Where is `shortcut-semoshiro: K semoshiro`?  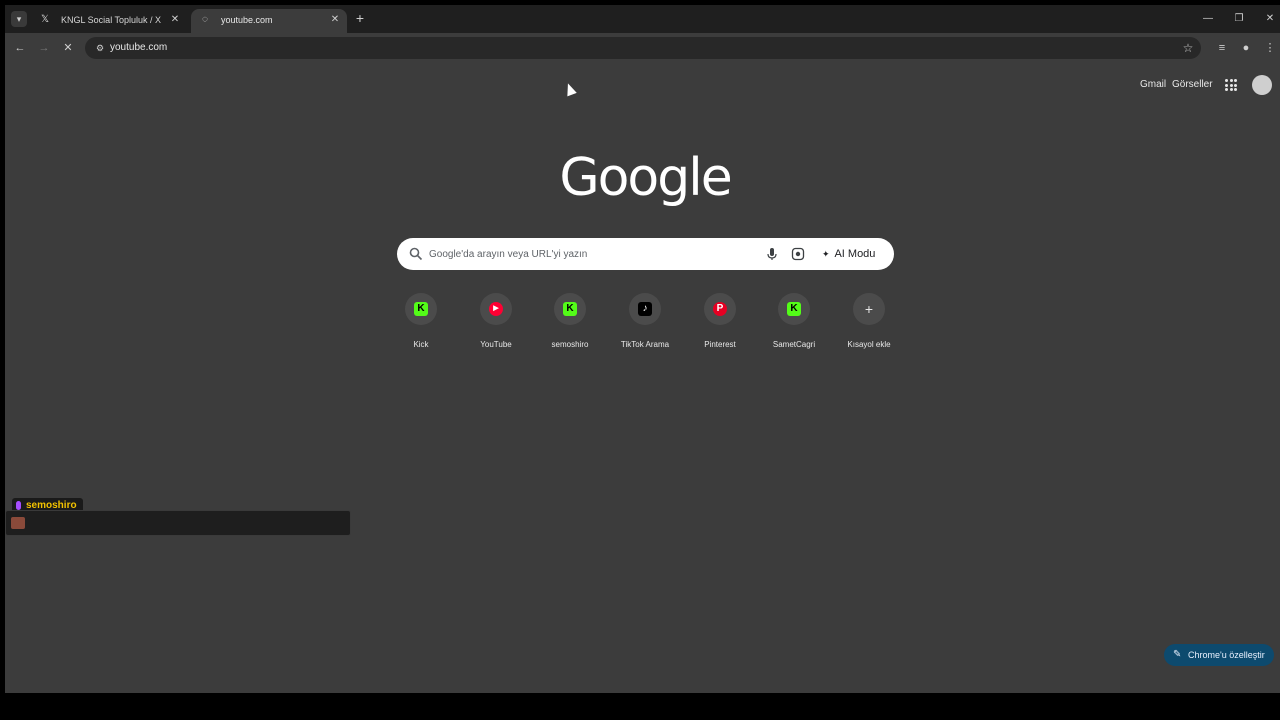 shortcut-semoshiro: K semoshiro is located at coordinates (570, 323).